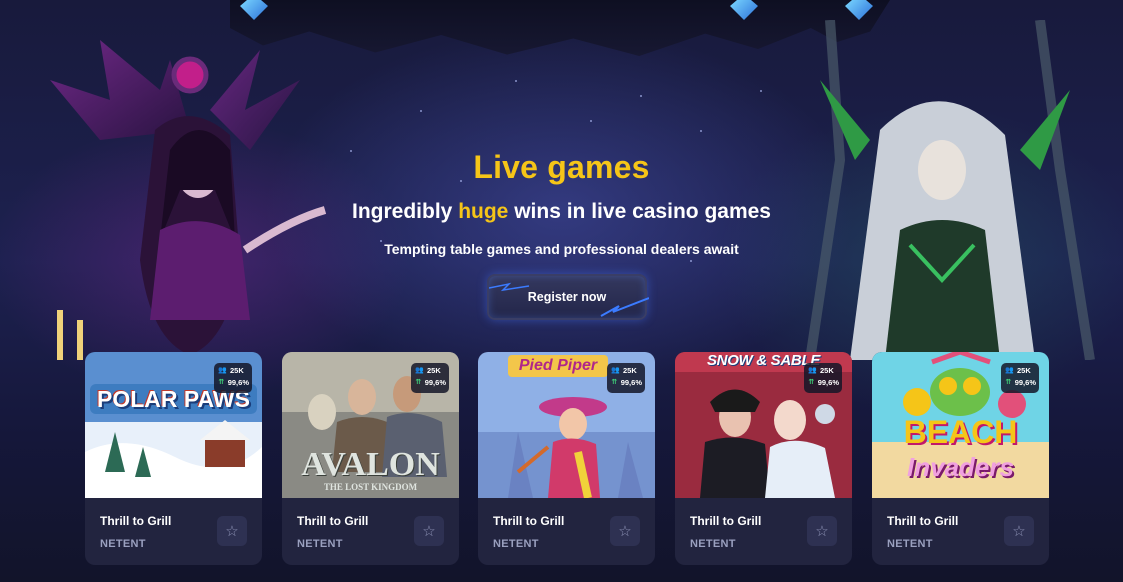 The image size is (1123, 582). Describe the element at coordinates (483, 211) in the screenshot. I see `subtitle-highlight: huge` at that location.